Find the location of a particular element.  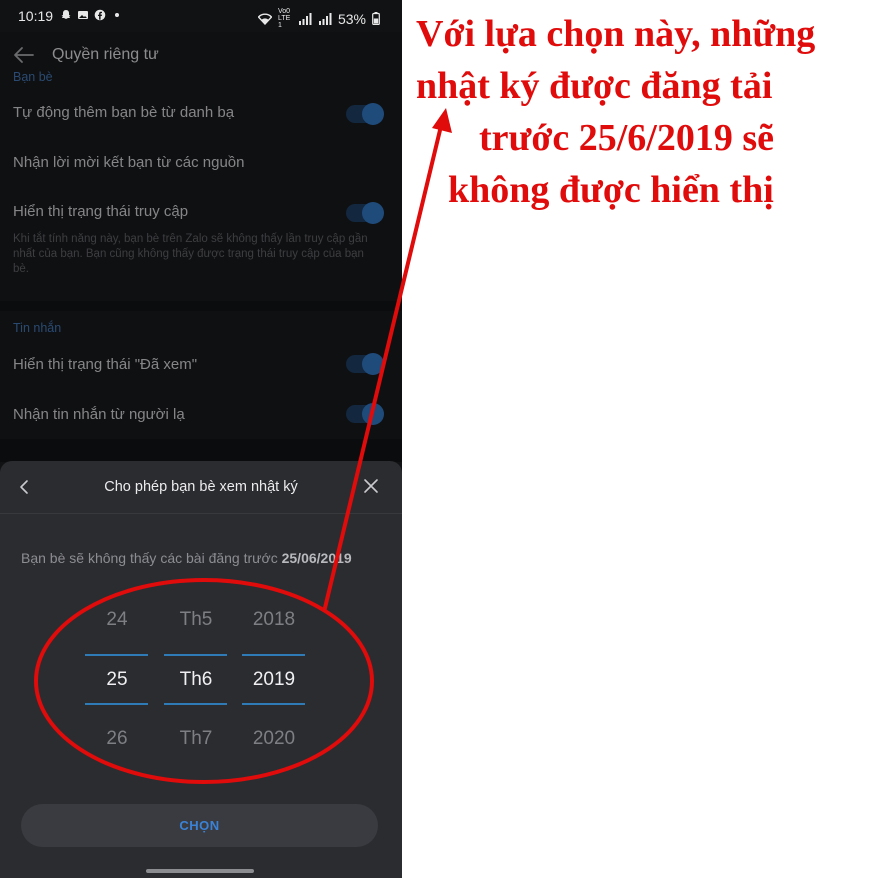

snapchat-icon is located at coordinates (66, 14).